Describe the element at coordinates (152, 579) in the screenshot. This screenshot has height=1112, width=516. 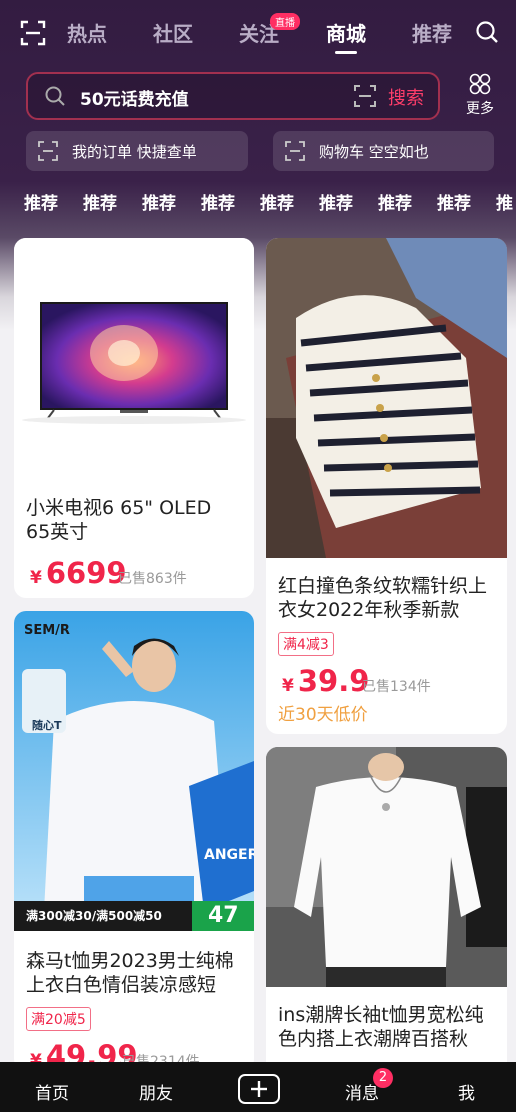
I see `sold-count: 已售863件` at that location.